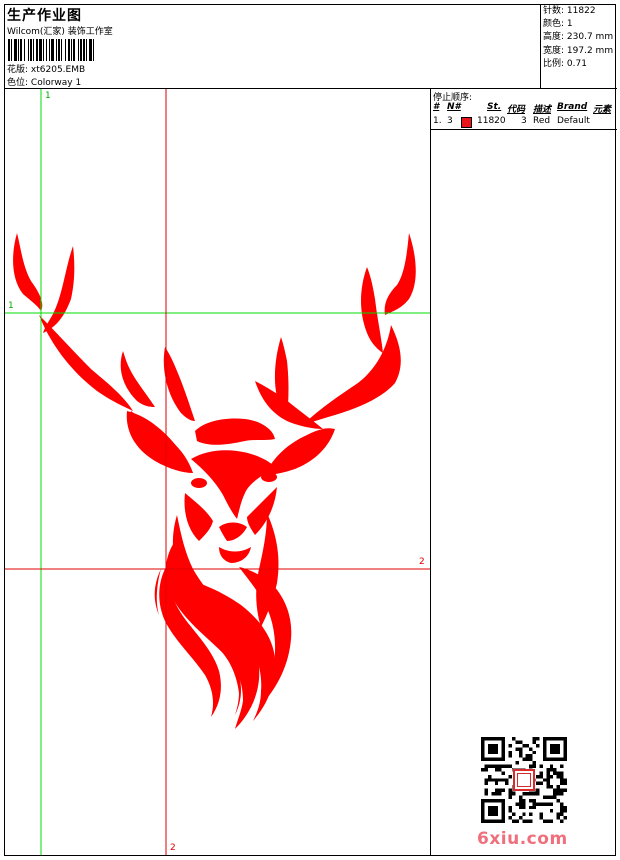 The width and height of the screenshot is (620, 860). Describe the element at coordinates (542, 121) in the screenshot. I see `row-description: Red` at that location.